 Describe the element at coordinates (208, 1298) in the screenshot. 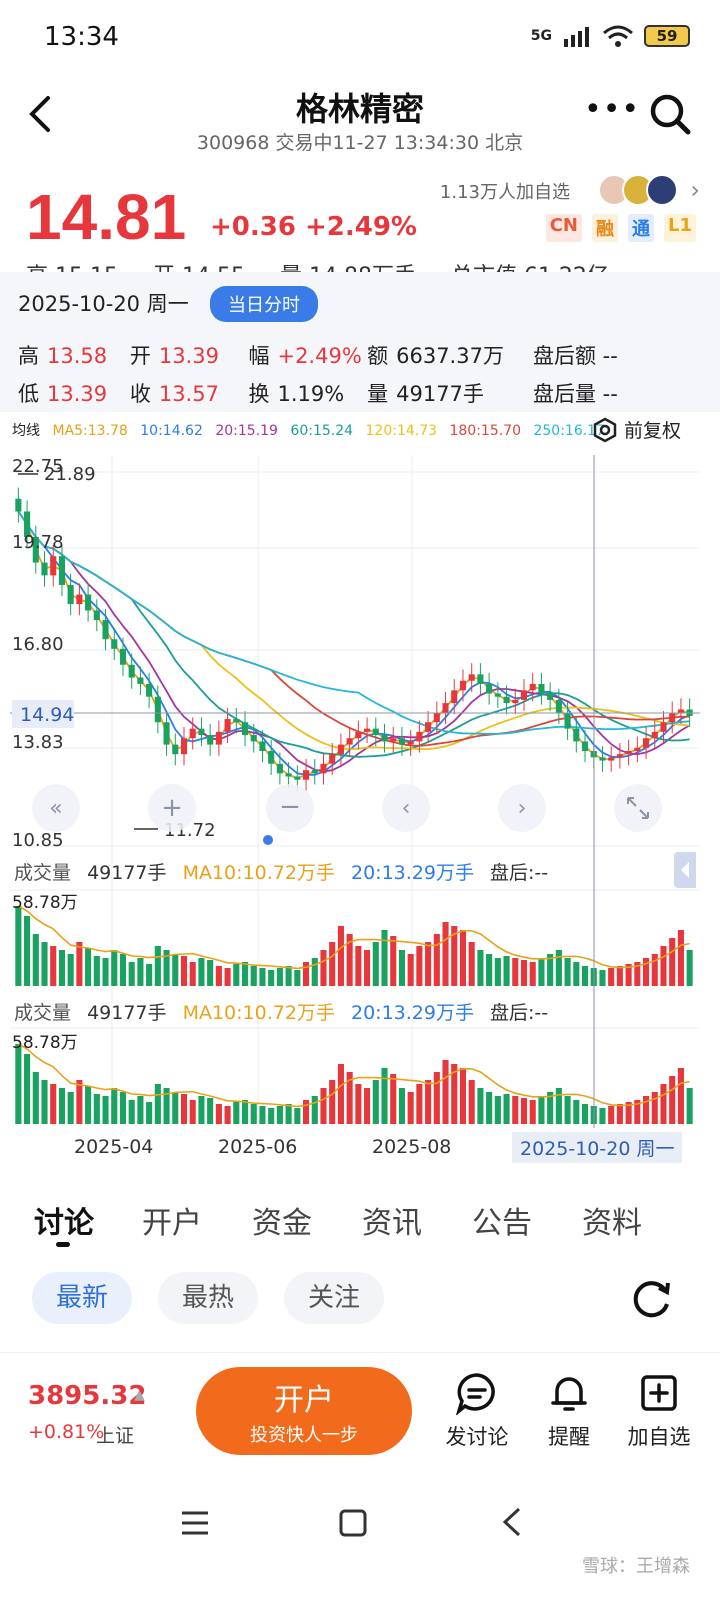

I see `filter-hottest: 最热` at that location.